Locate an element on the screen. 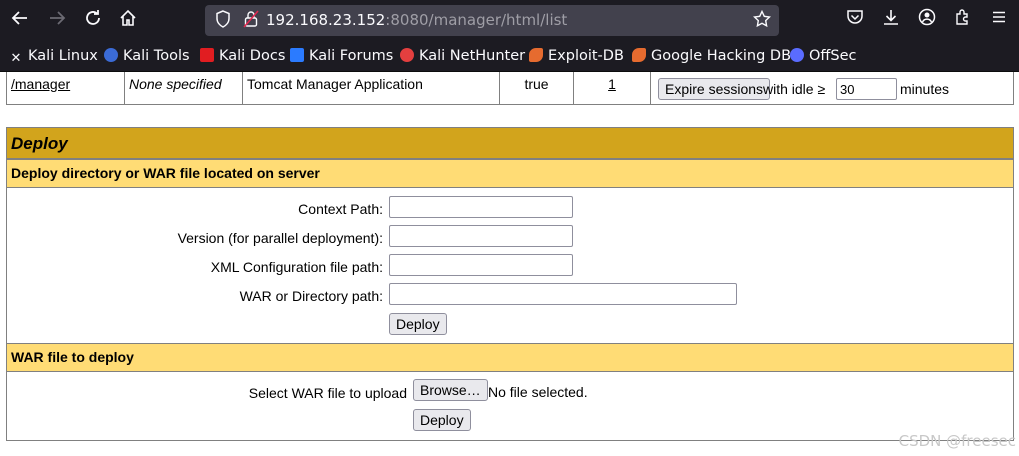  forward-arrow-icon is located at coordinates (57, 20).